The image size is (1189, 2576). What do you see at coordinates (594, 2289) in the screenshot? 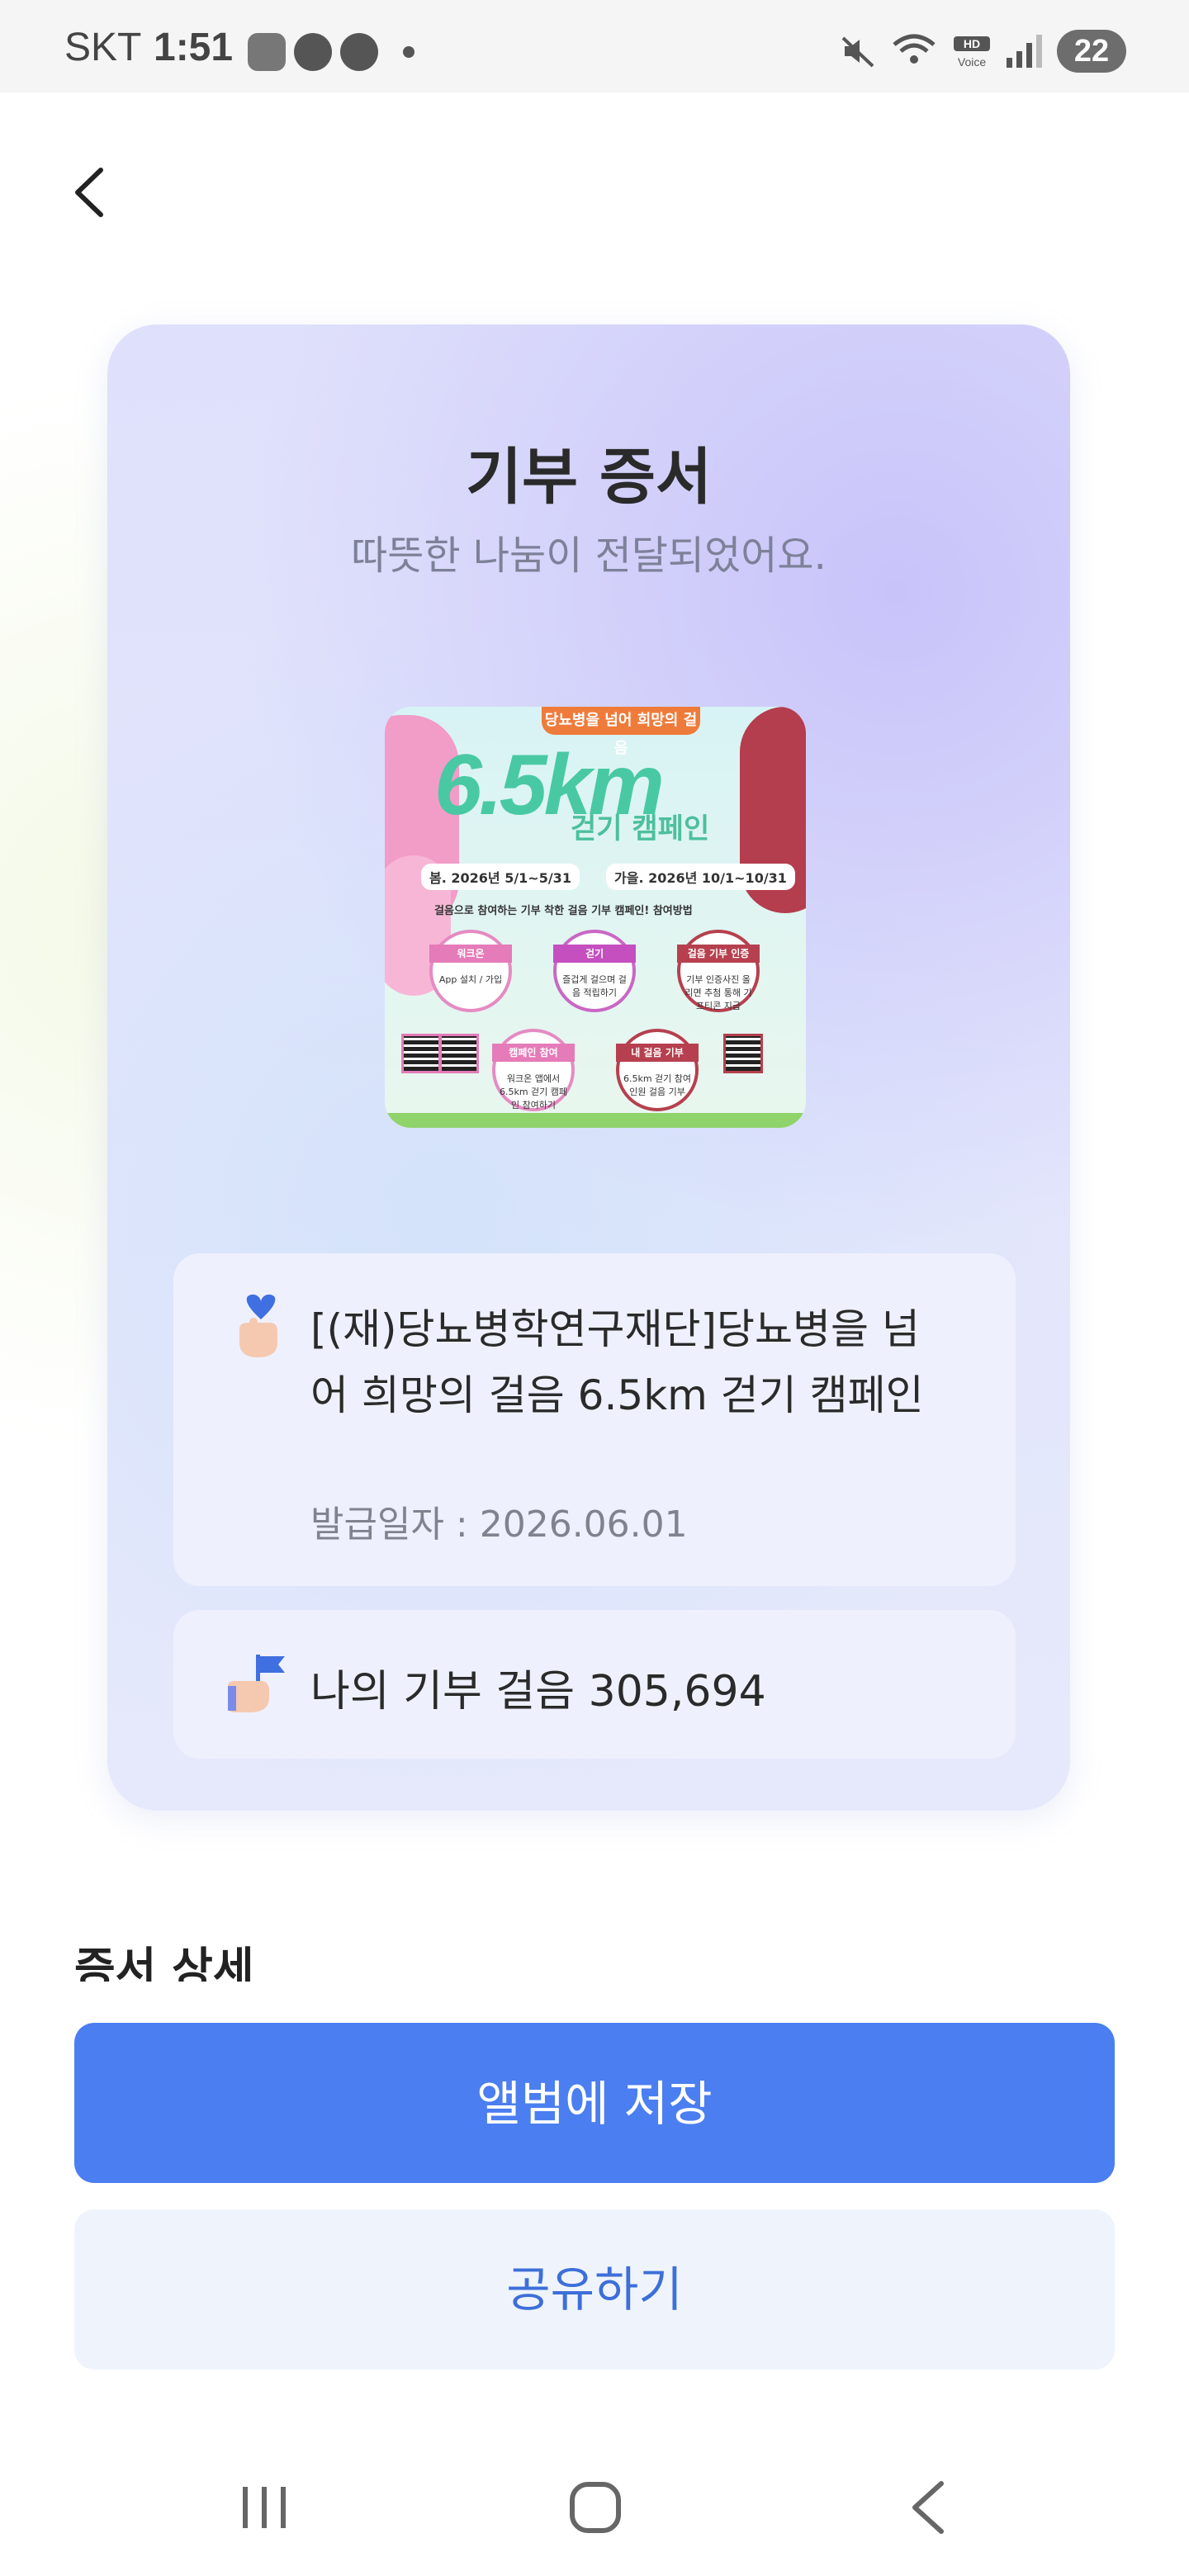
I see `share-button: 공유하기` at bounding box center [594, 2289].